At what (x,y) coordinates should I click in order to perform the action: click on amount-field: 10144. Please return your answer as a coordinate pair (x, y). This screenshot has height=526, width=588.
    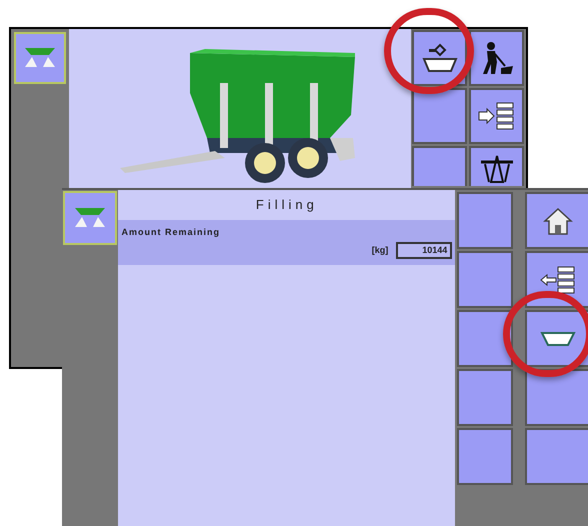
    Looking at the image, I should click on (424, 250).